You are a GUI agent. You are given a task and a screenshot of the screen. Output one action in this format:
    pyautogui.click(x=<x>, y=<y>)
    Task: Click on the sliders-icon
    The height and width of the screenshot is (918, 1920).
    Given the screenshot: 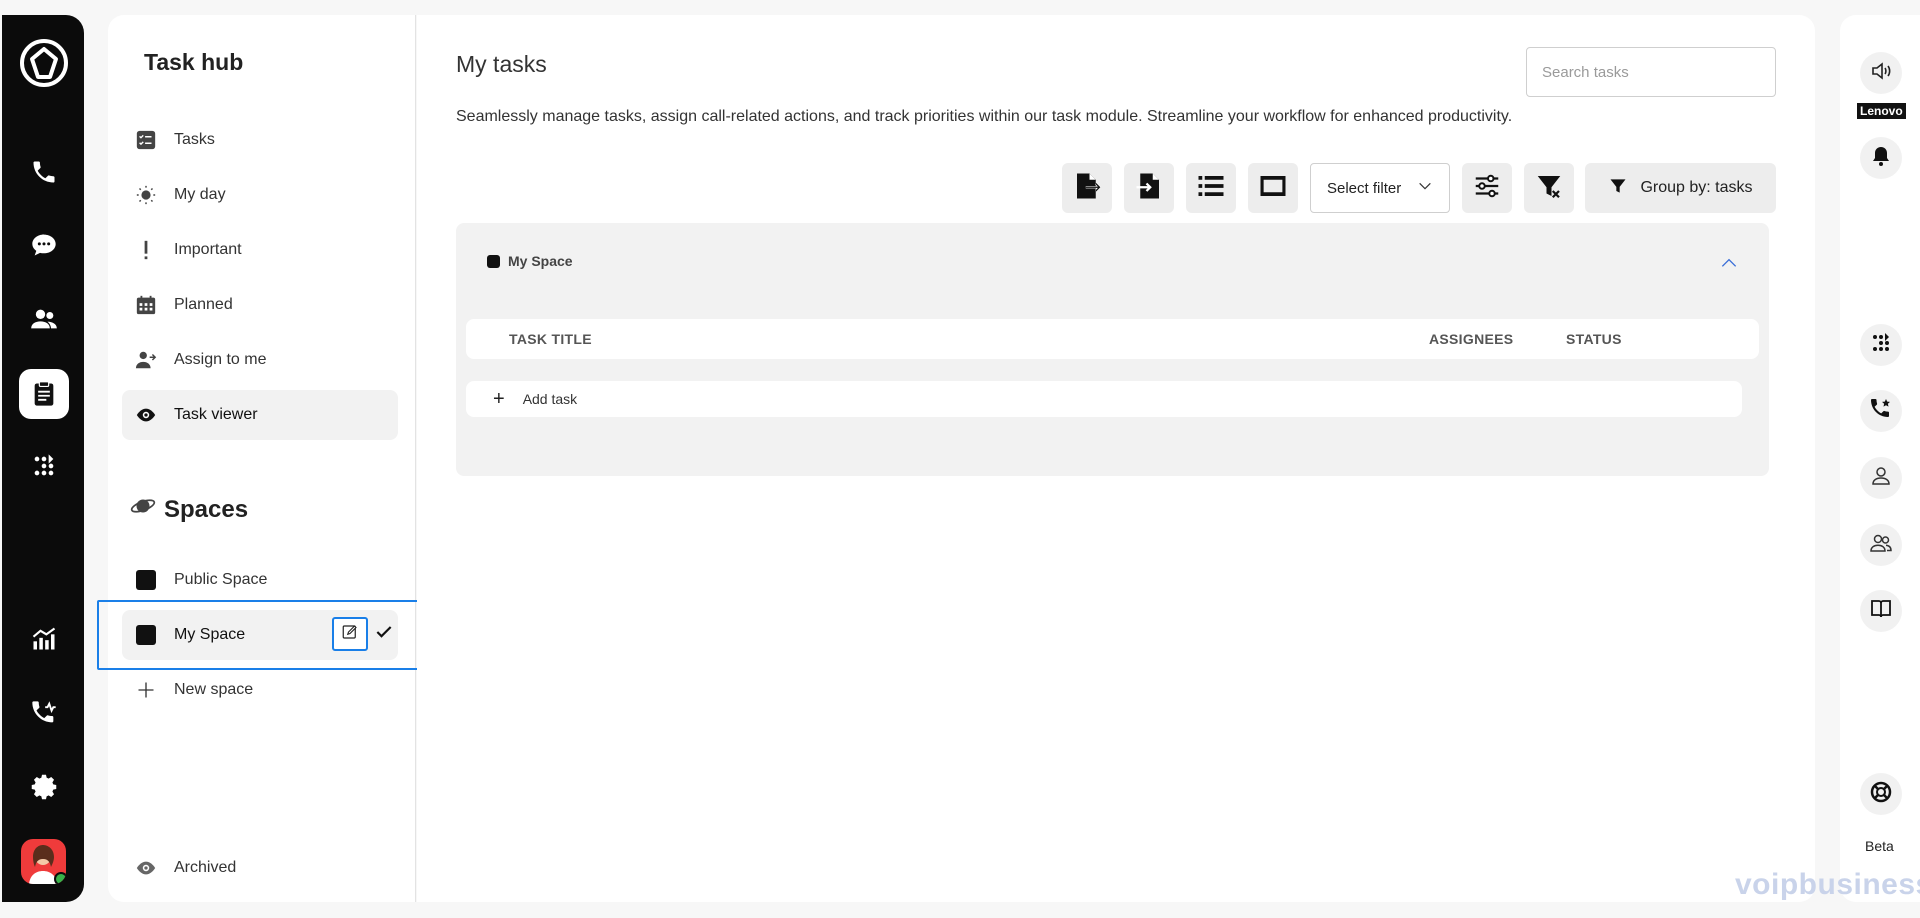 What is the action you would take?
    pyautogui.click(x=1487, y=188)
    